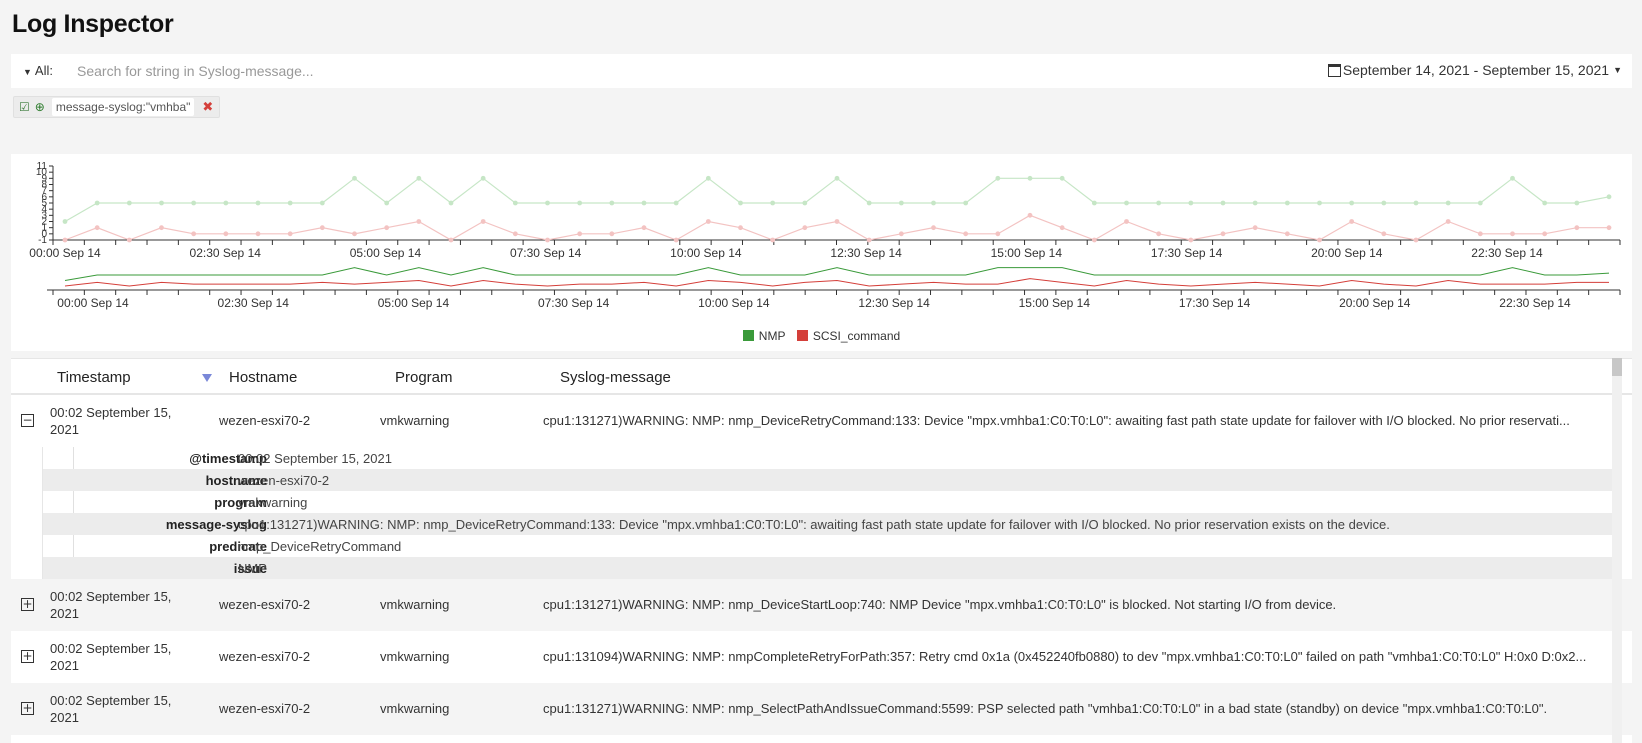 The width and height of the screenshot is (1642, 743). What do you see at coordinates (94, 377) in the screenshot?
I see `column-header-timestamp: Timestamp` at bounding box center [94, 377].